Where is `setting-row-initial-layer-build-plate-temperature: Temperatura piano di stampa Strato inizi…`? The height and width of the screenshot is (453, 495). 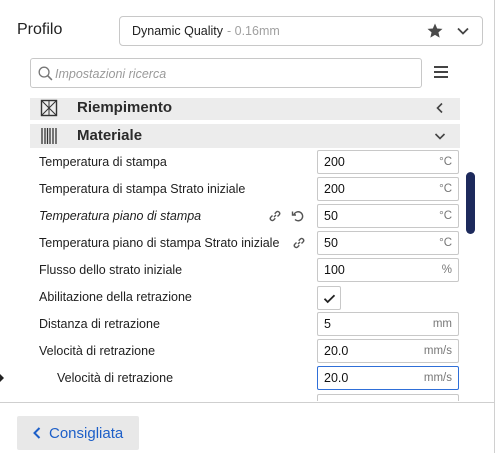
setting-row-initial-layer-build-plate-temperature: Temperatura piano di stampa Strato inizi… is located at coordinates (246, 243).